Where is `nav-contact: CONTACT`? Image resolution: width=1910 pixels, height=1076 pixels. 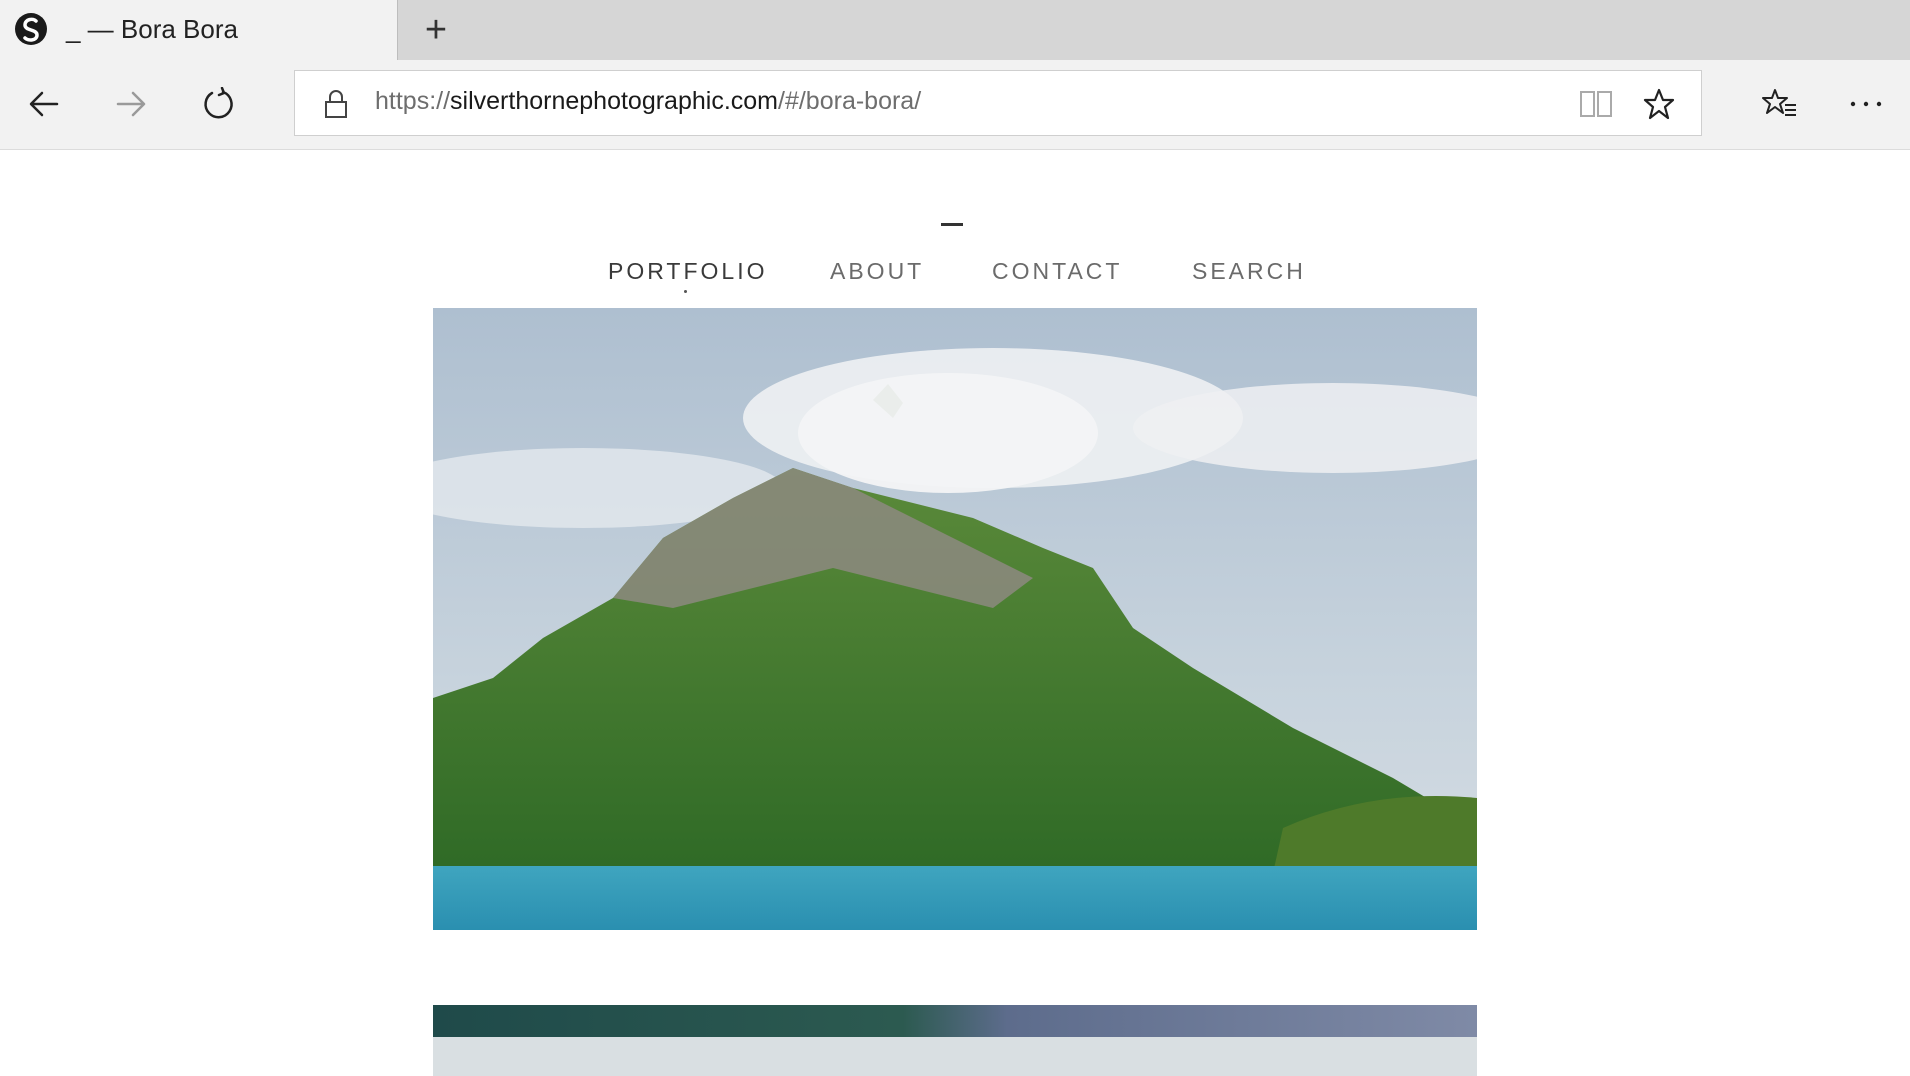 nav-contact: CONTACT is located at coordinates (1057, 271).